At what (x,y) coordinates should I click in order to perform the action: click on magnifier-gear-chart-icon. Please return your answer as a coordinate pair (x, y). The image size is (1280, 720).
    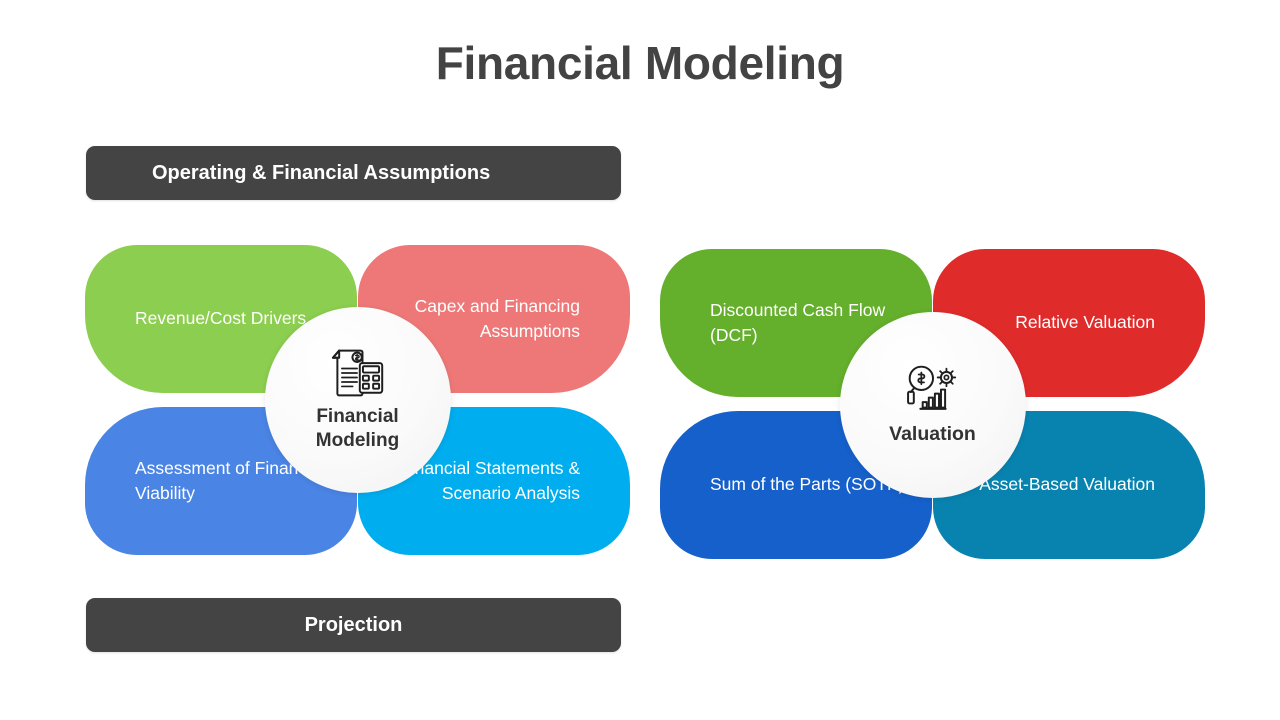
    Looking at the image, I should click on (931, 387).